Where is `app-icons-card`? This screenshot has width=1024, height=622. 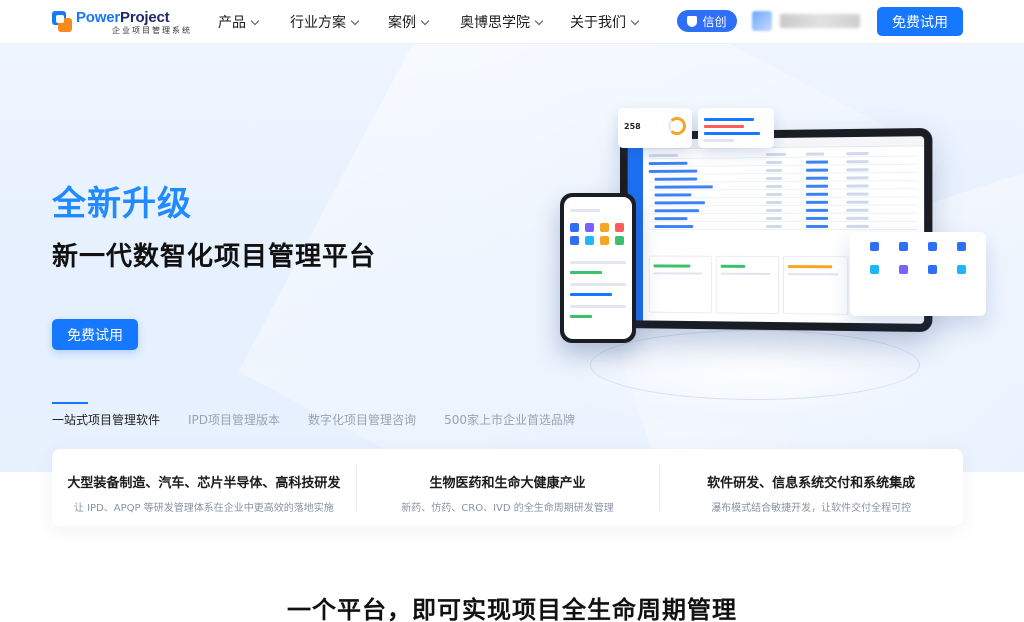 app-icons-card is located at coordinates (918, 274).